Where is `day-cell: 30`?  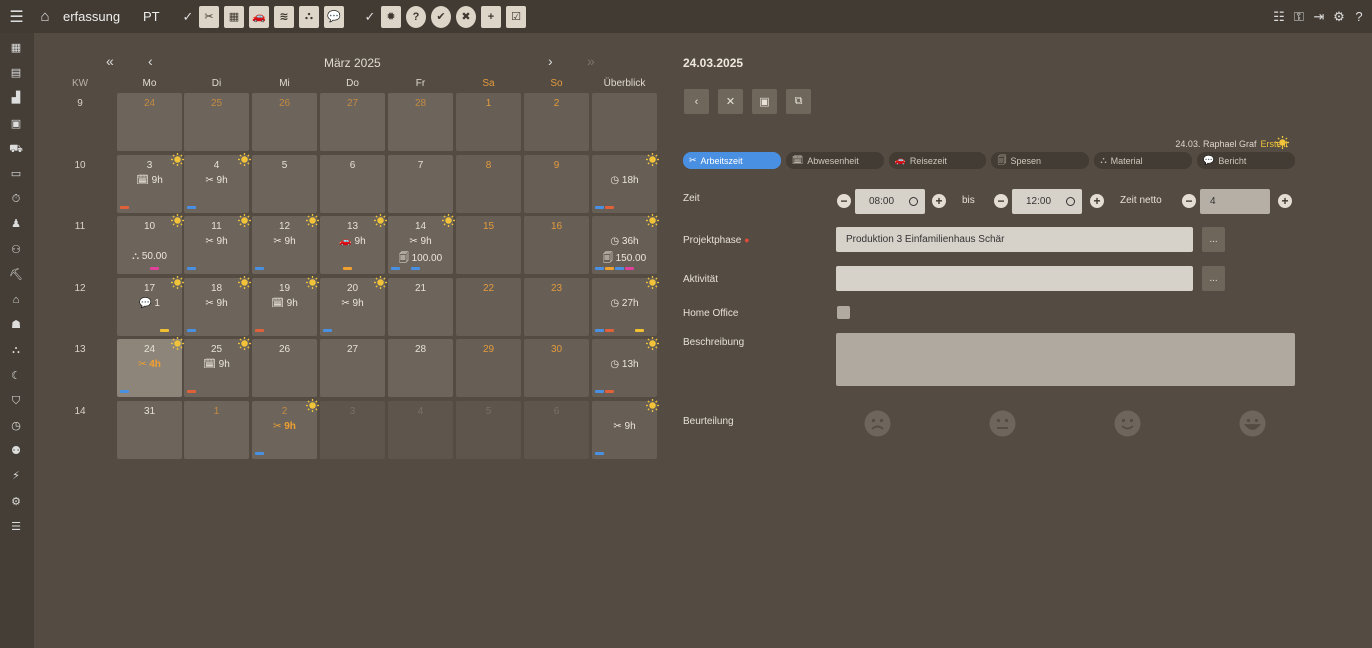
day-cell: 30 is located at coordinates (556, 368).